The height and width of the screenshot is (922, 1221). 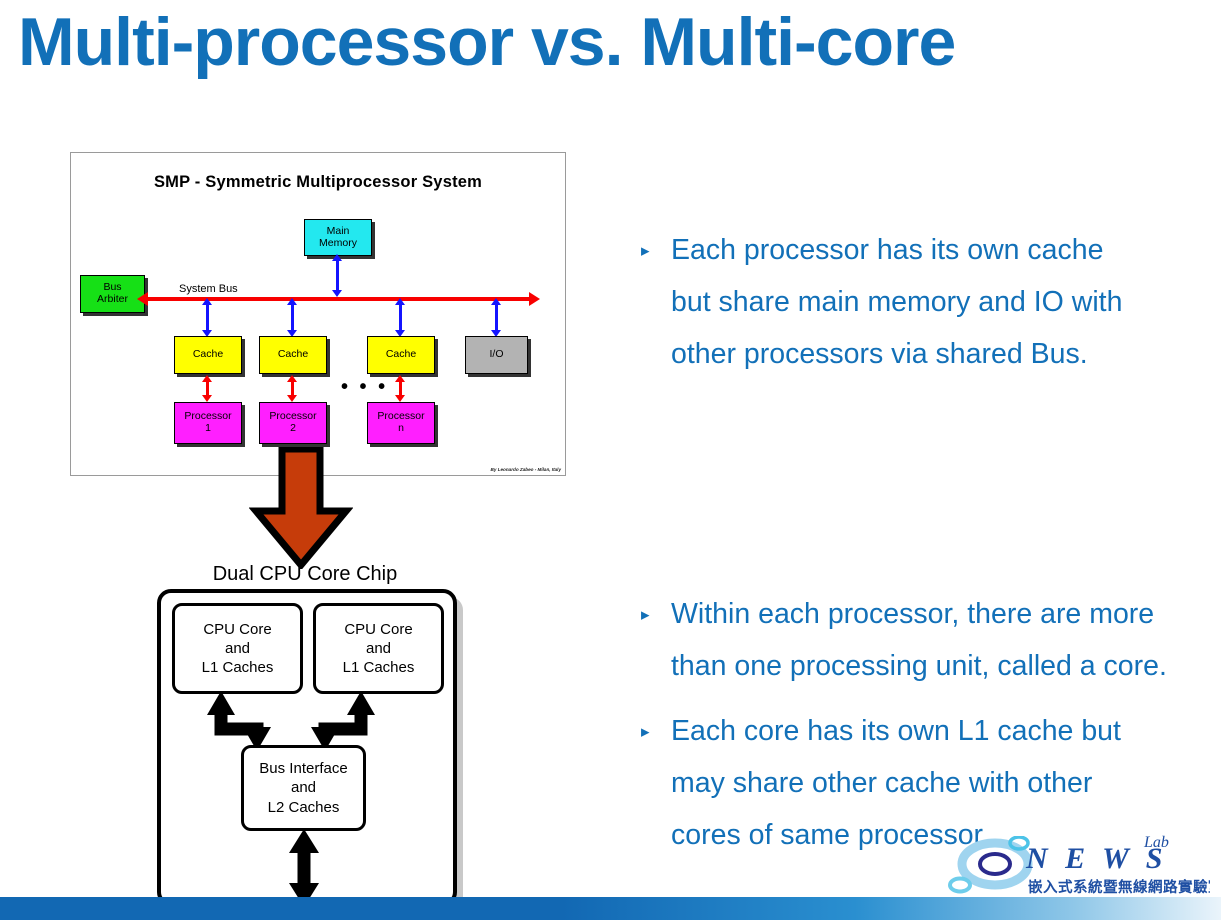 I want to click on smp-processor-box-2: Processor 2, so click(x=293, y=423).